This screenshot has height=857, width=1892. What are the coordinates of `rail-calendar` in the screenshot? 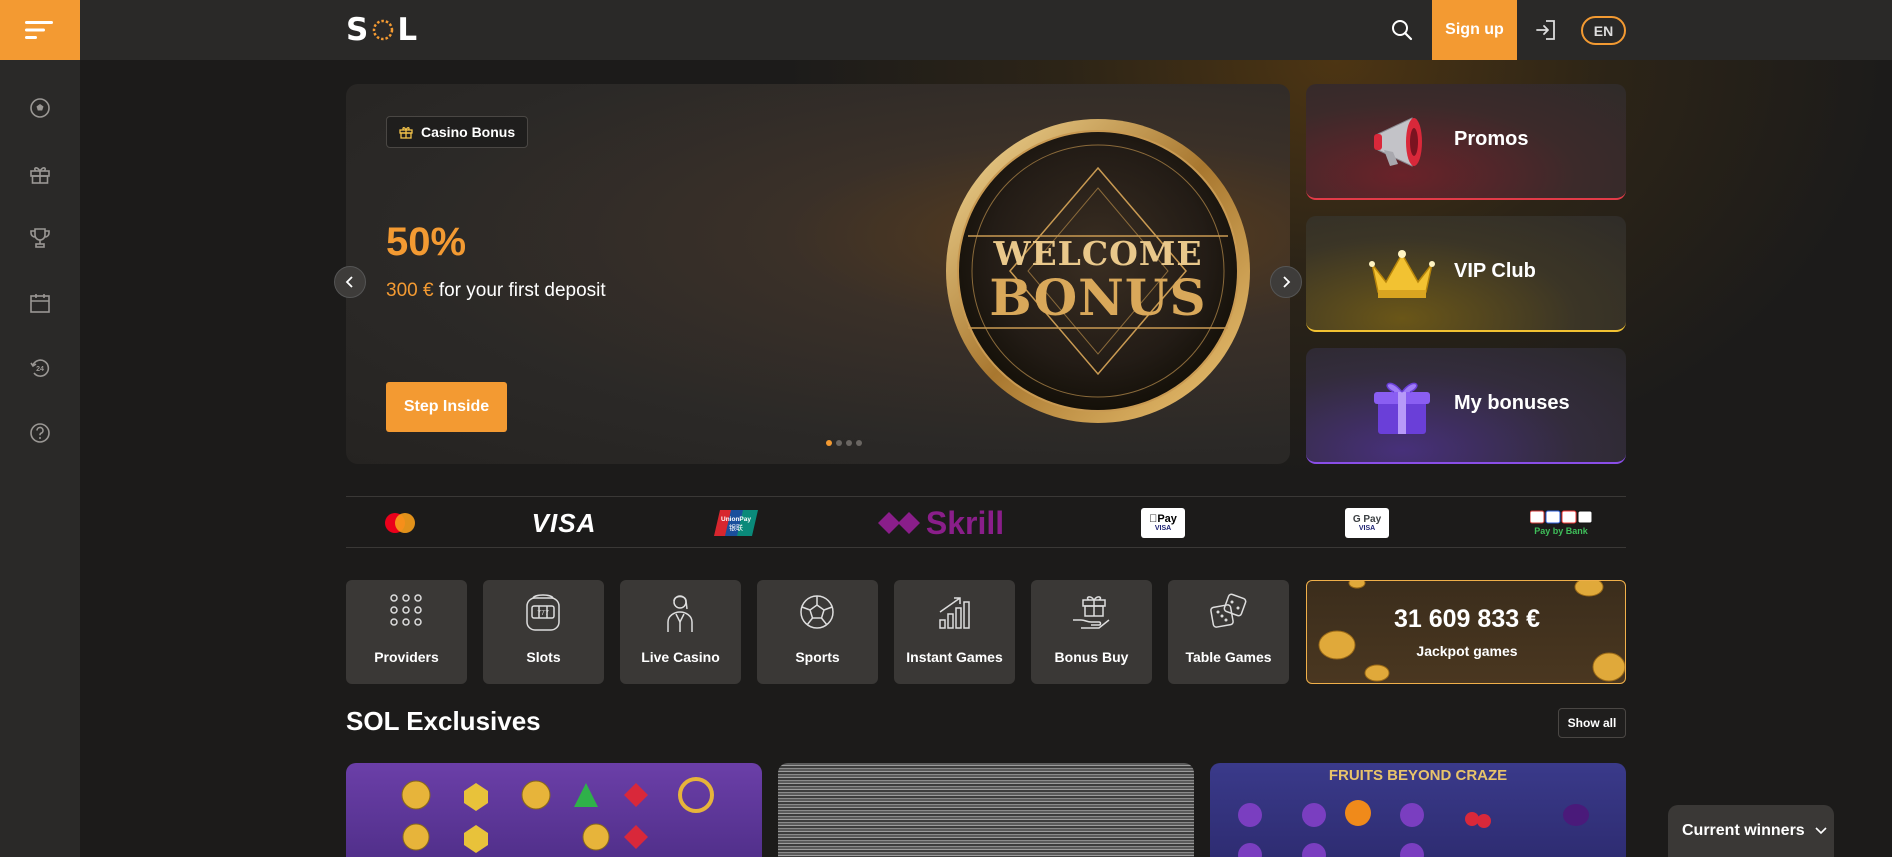 It's located at (40, 303).